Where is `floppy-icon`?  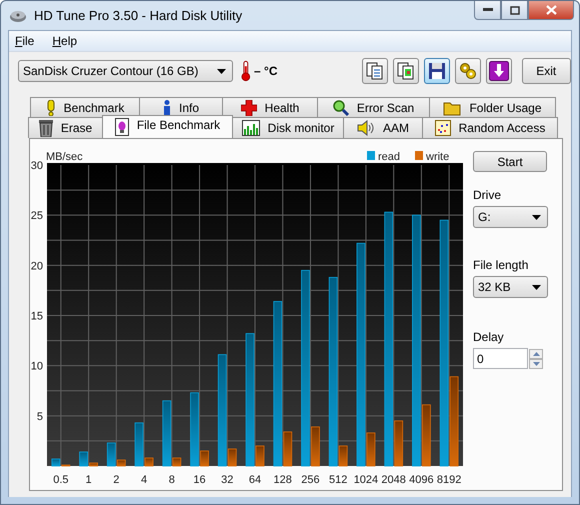 floppy-icon is located at coordinates (437, 71).